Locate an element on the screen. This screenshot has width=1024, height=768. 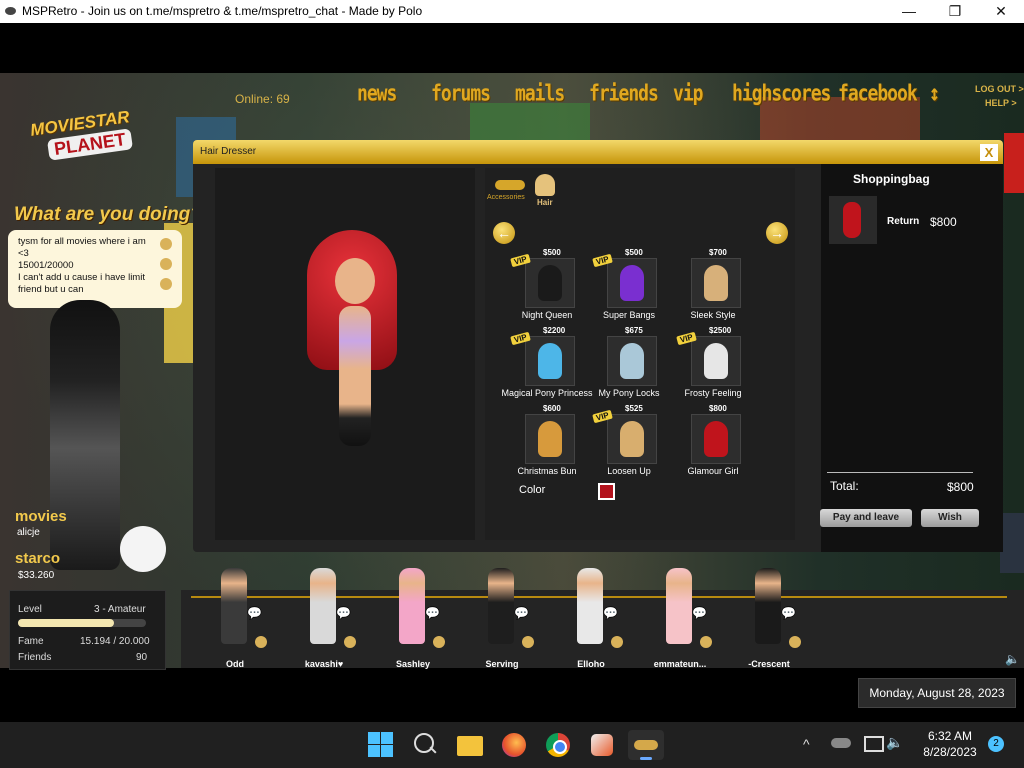
nav-mails: mails is located at coordinates (540, 93).